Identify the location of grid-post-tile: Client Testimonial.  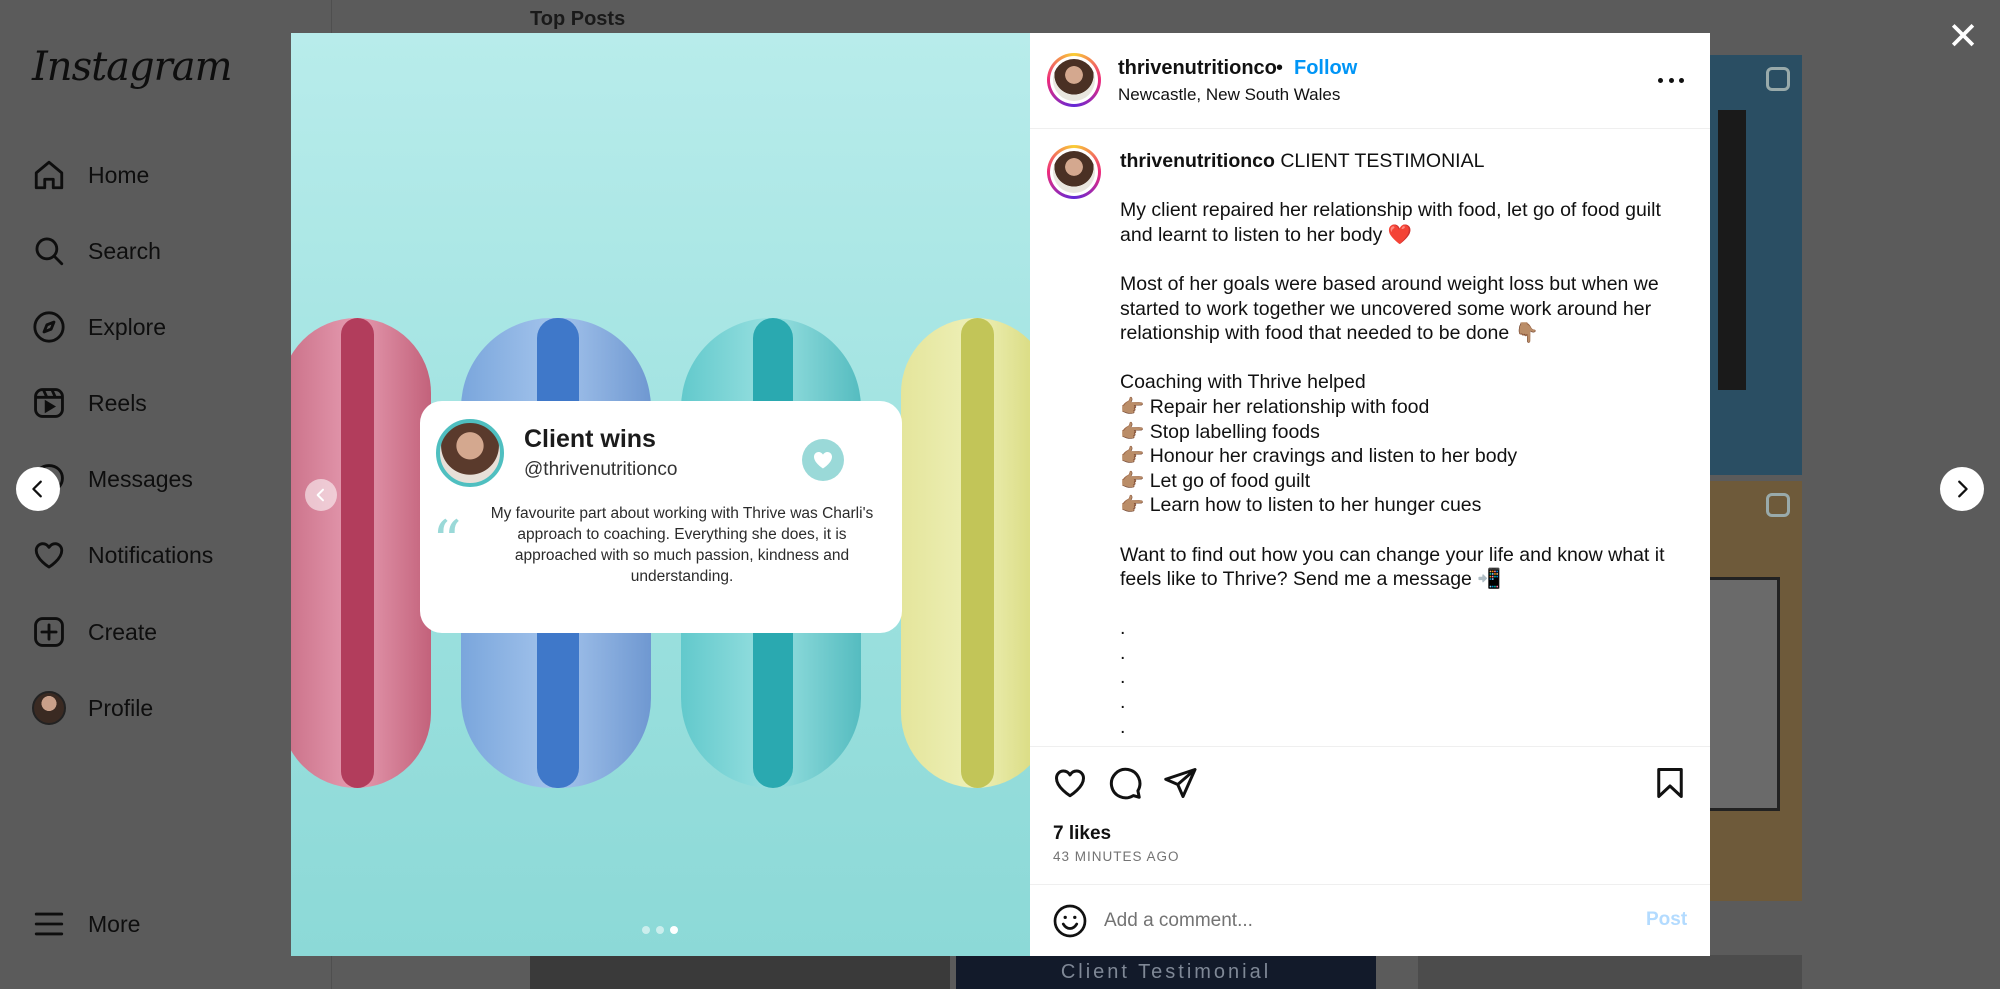
(1166, 972).